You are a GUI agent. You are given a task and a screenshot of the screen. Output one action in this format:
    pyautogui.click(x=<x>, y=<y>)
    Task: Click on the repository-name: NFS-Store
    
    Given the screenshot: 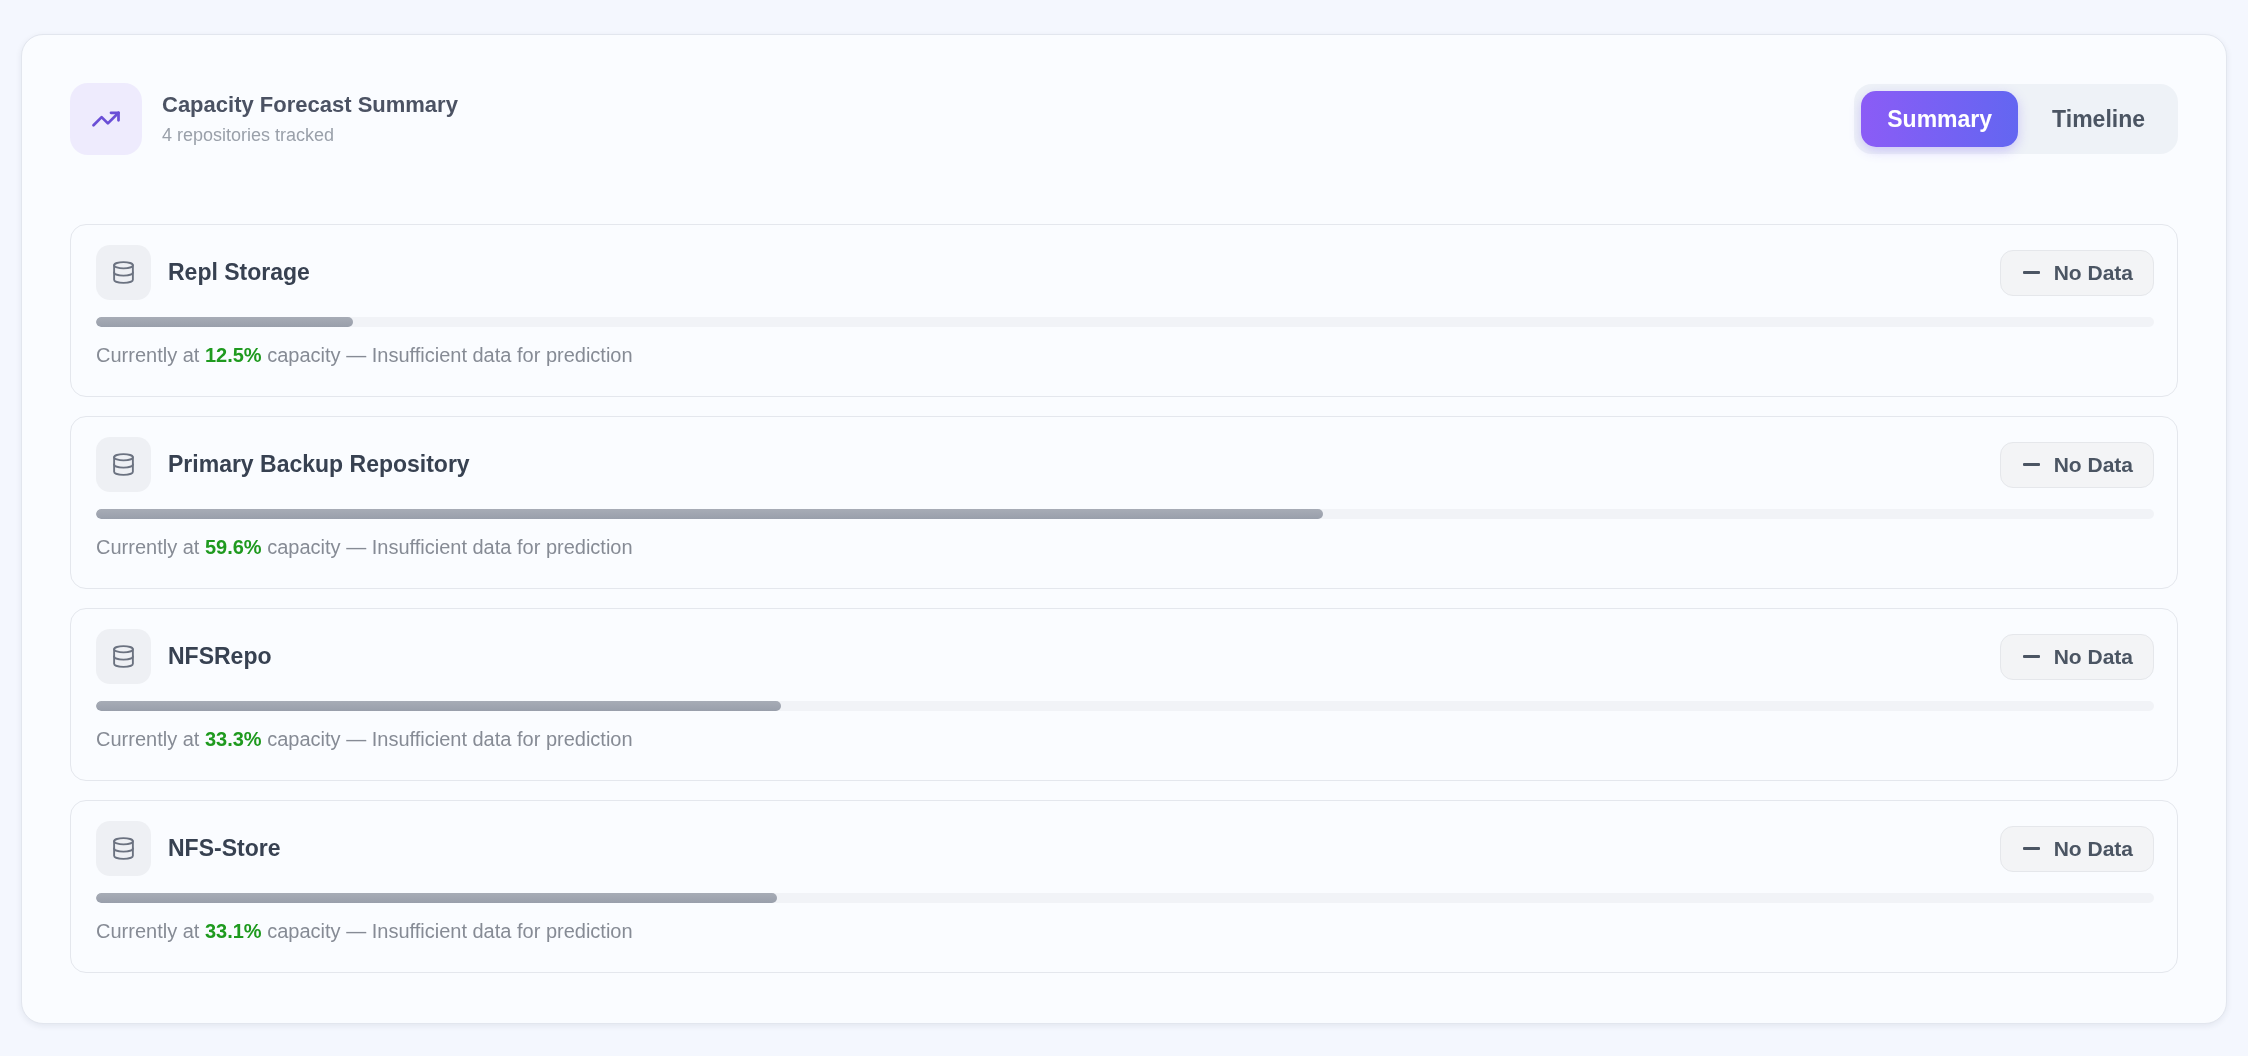 What is the action you would take?
    pyautogui.click(x=224, y=848)
    